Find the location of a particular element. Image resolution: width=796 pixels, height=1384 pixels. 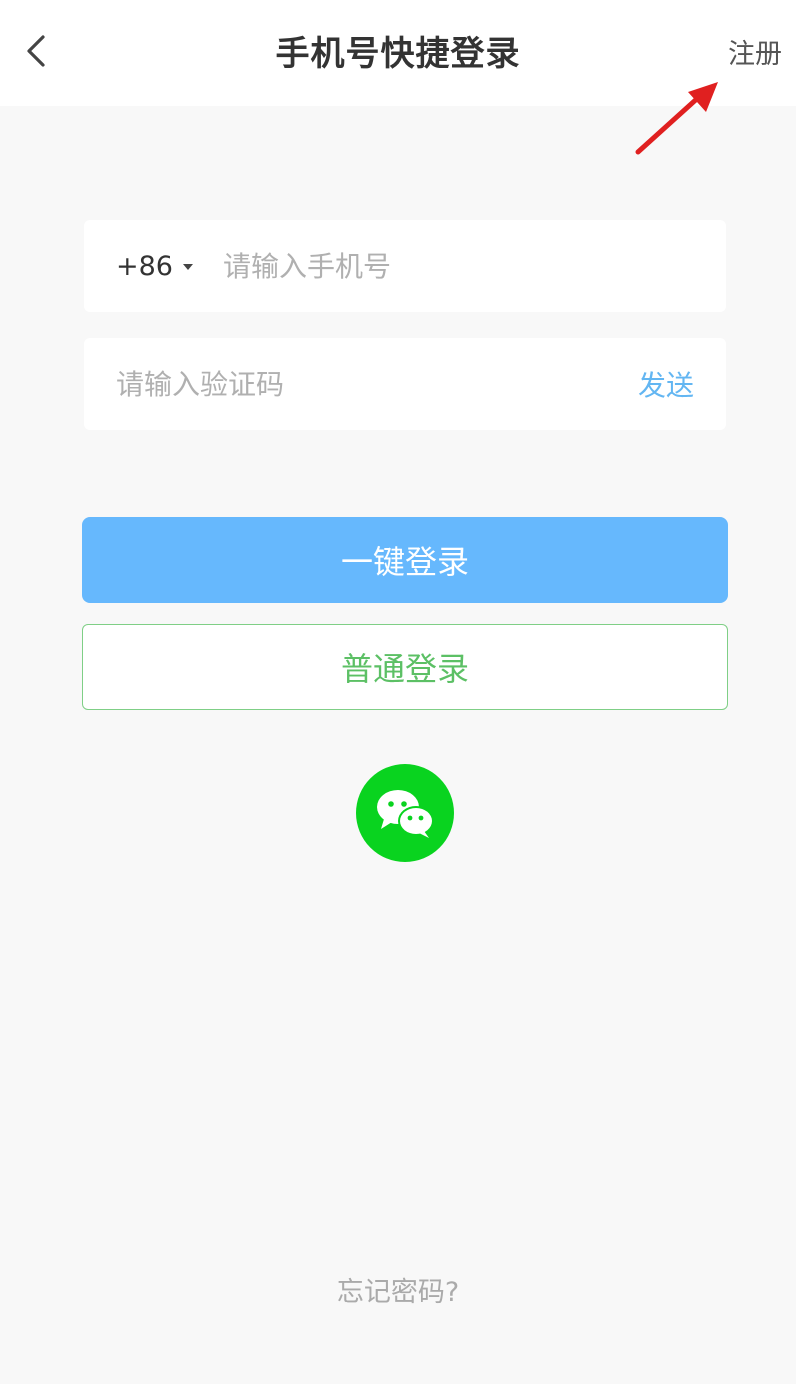

caret-down-icon is located at coordinates (187, 267).